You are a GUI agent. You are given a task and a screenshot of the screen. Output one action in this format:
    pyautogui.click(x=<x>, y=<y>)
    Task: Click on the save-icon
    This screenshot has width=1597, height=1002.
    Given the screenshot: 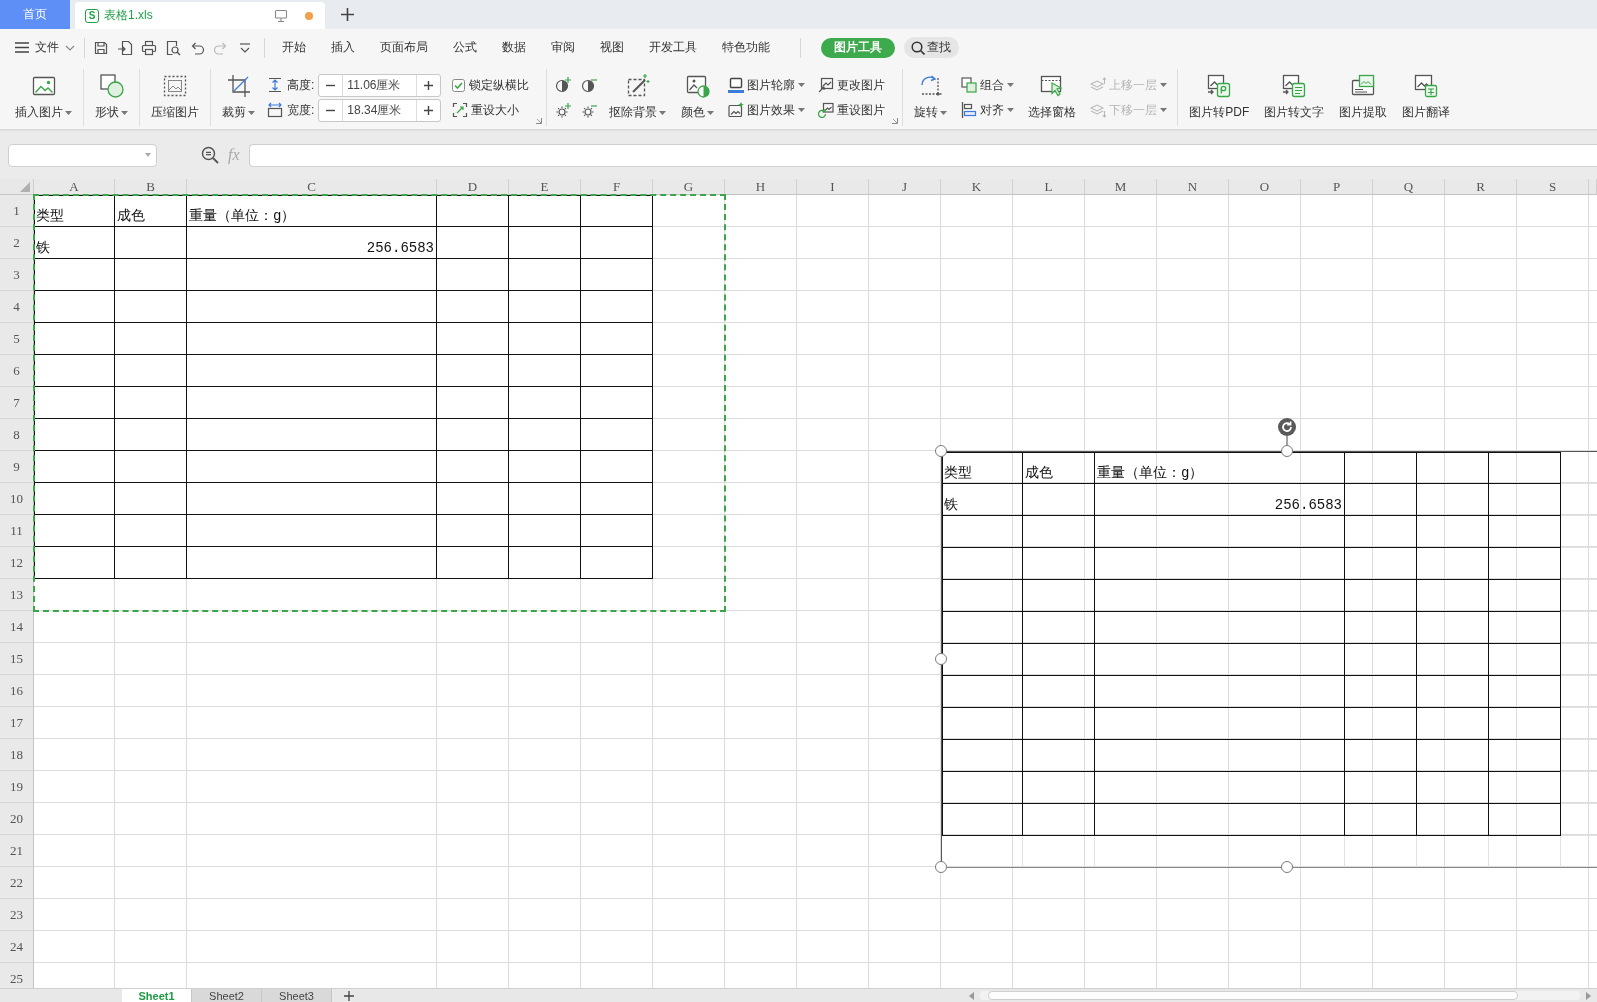 What is the action you would take?
    pyautogui.click(x=101, y=47)
    